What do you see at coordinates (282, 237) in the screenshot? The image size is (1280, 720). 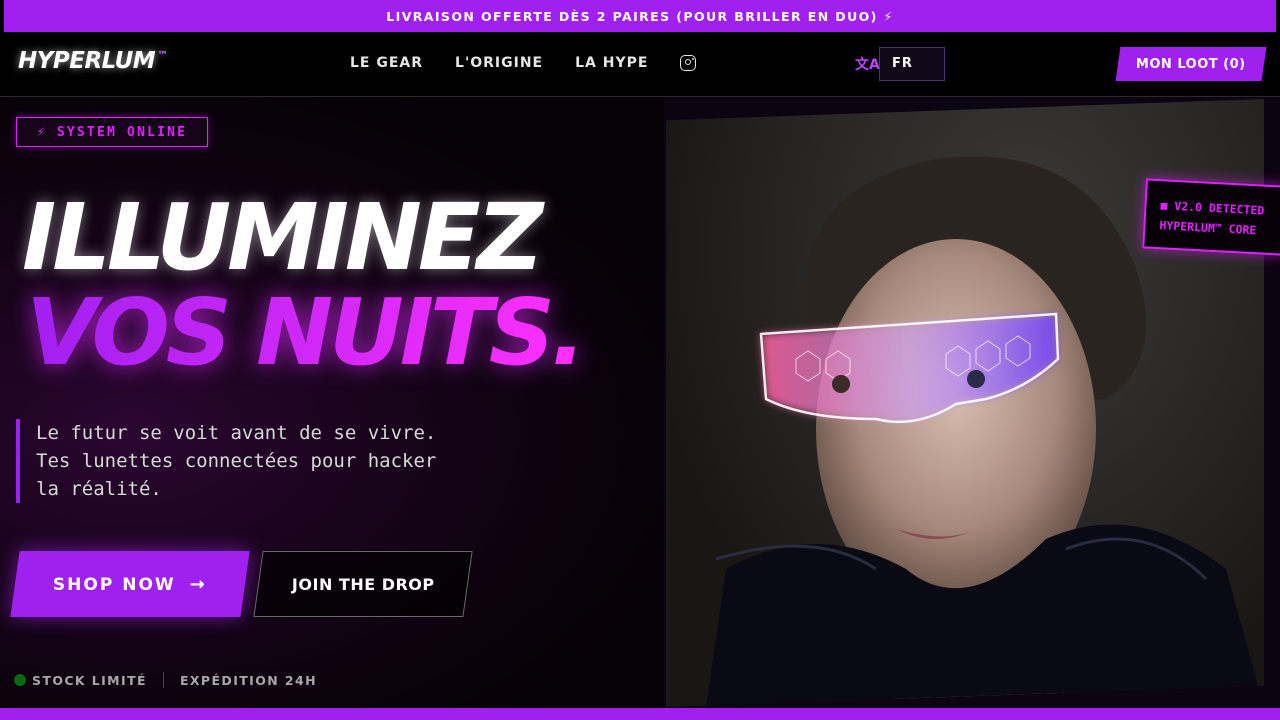 I see `hero-title-line1: ILLUMINEZ` at bounding box center [282, 237].